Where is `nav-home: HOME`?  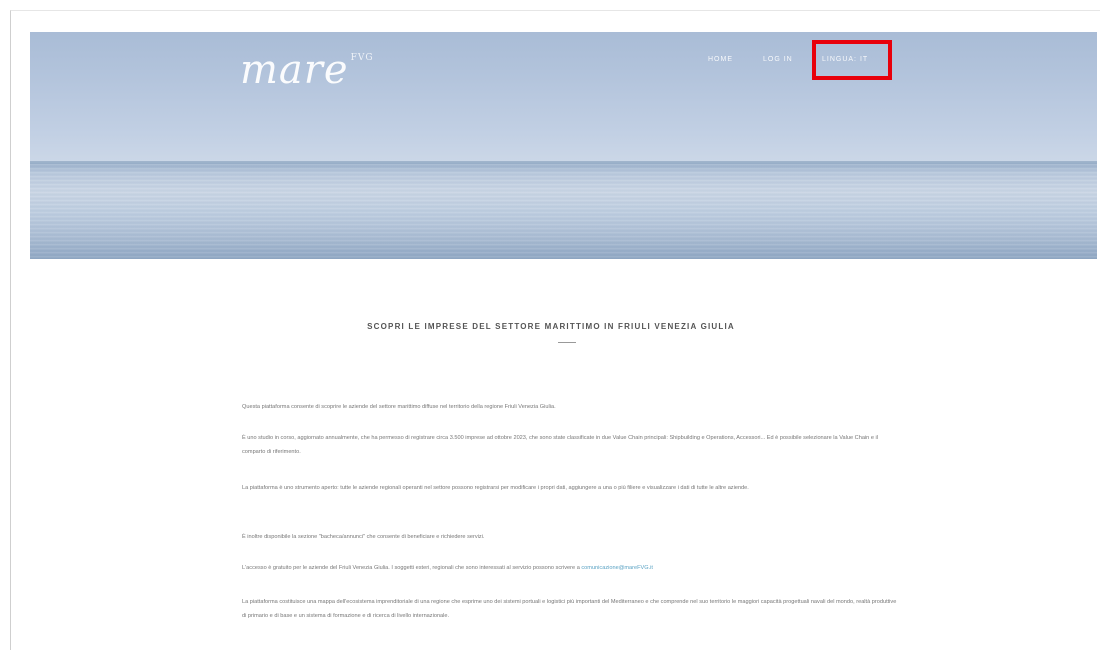
nav-home: HOME is located at coordinates (720, 59).